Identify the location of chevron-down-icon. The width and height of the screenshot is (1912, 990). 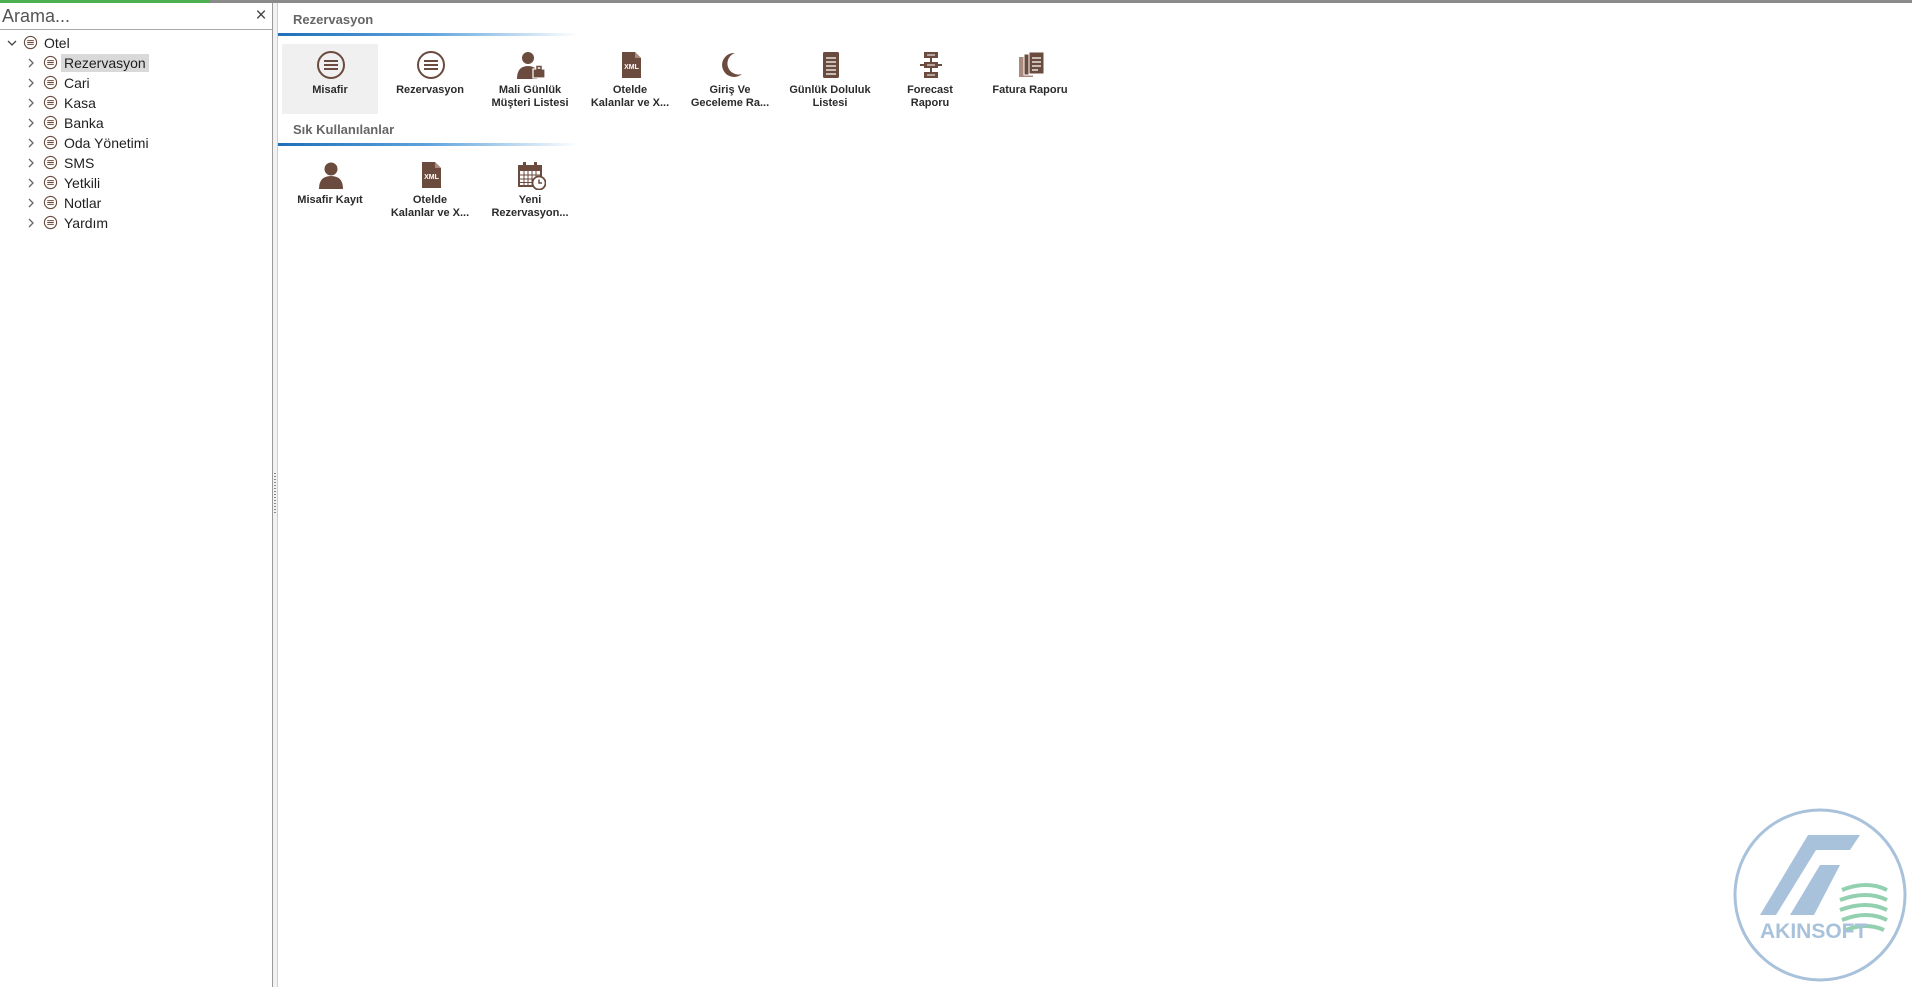
(12, 43).